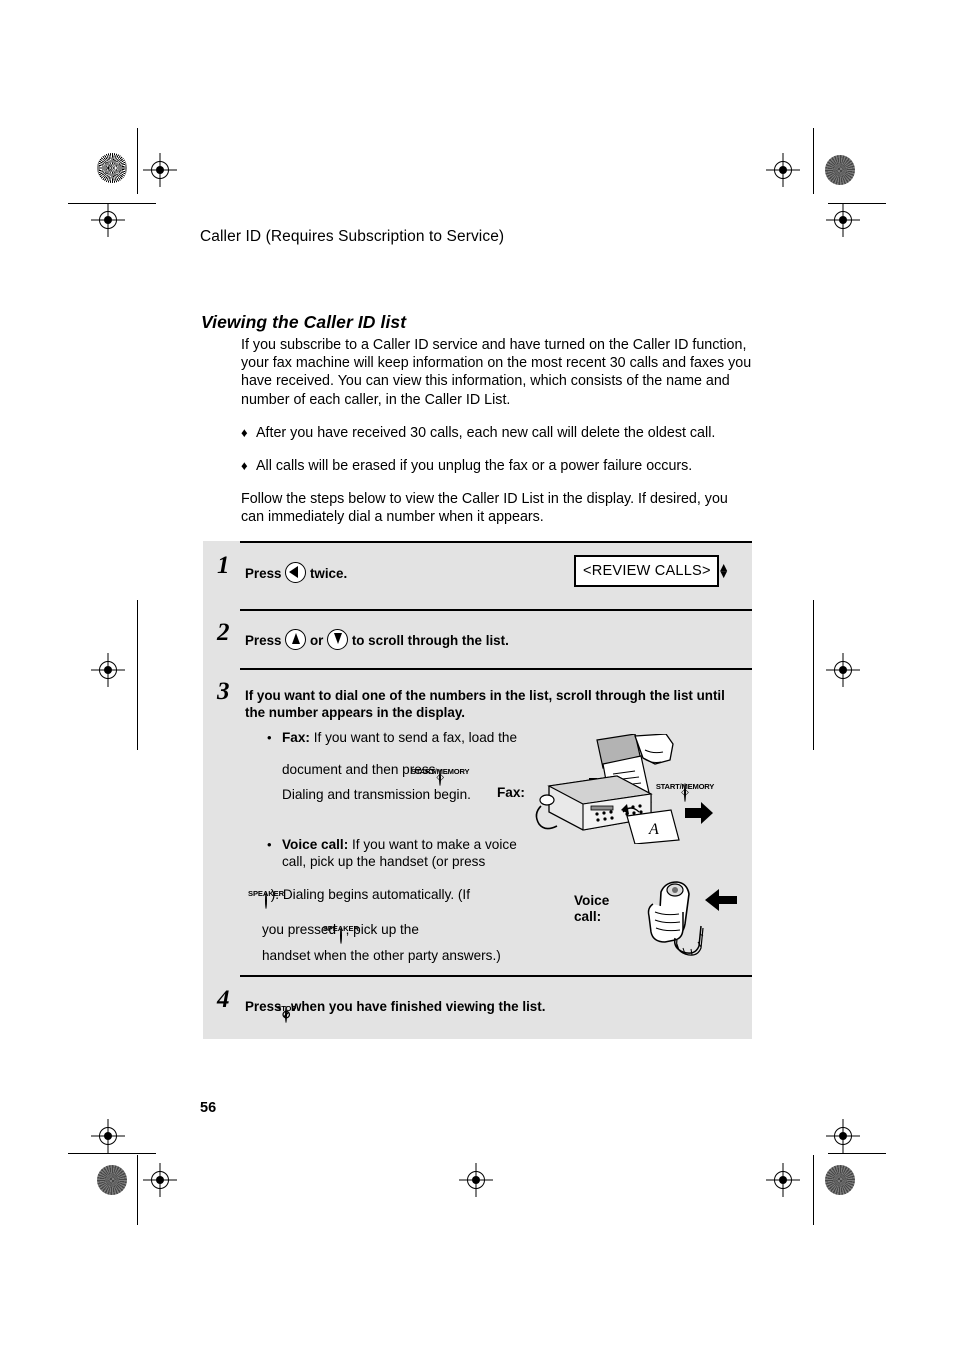  What do you see at coordinates (588, 916) in the screenshot?
I see `voice-label-line-2: call:` at bounding box center [588, 916].